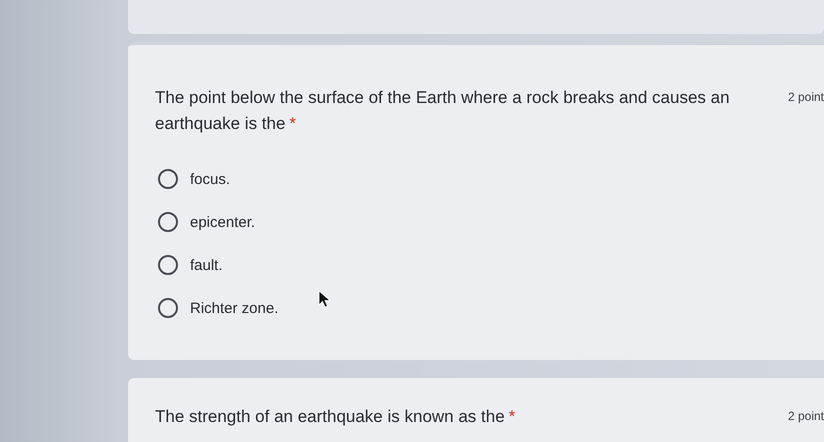 This screenshot has width=824, height=442. I want to click on option-label: Richter zone., so click(234, 308).